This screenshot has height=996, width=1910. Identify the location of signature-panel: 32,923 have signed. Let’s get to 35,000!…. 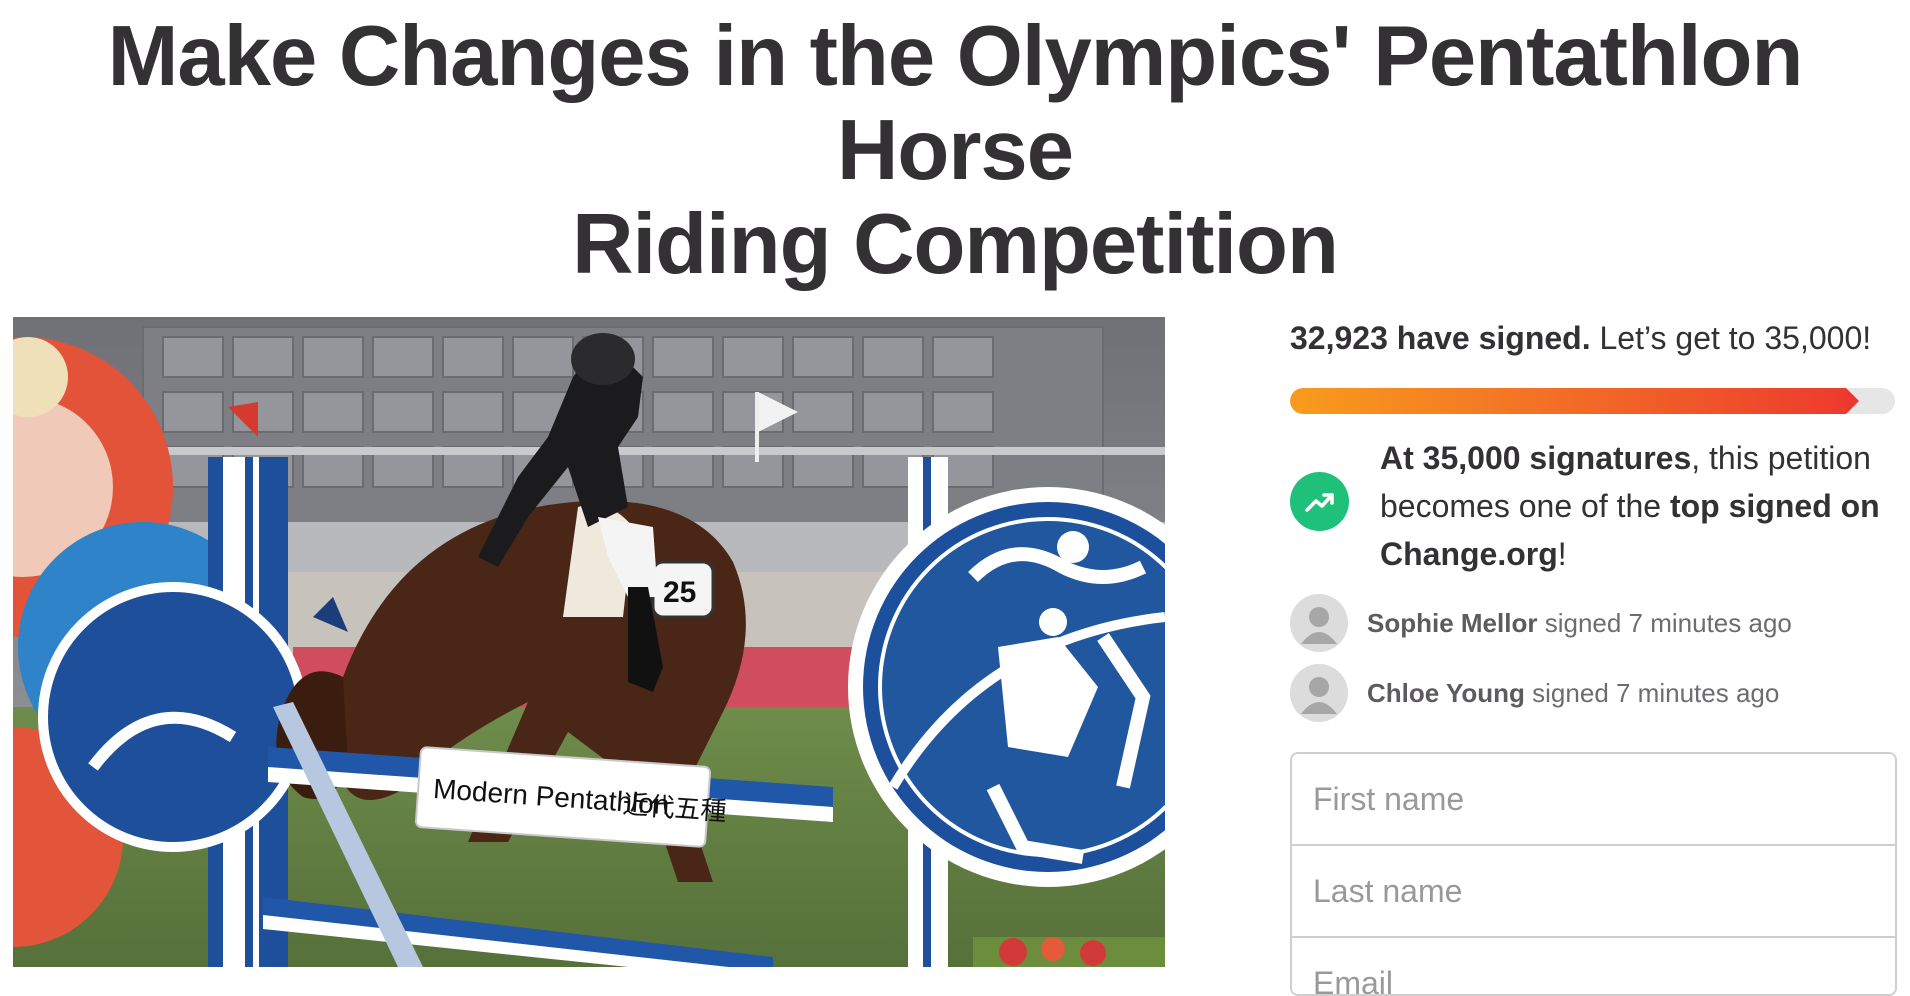
(1592, 526).